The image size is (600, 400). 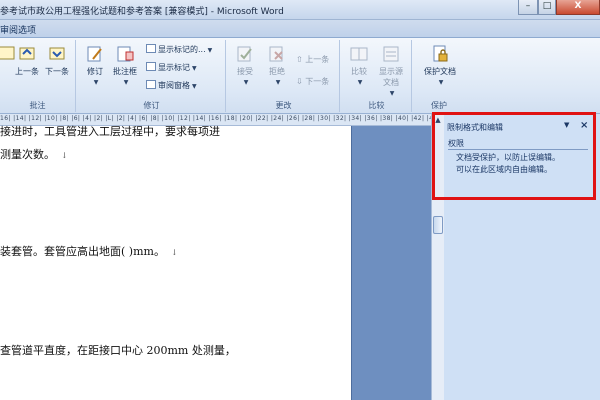 What do you see at coordinates (440, 71) in the screenshot?
I see `protect-document-label: 保护文档` at bounding box center [440, 71].